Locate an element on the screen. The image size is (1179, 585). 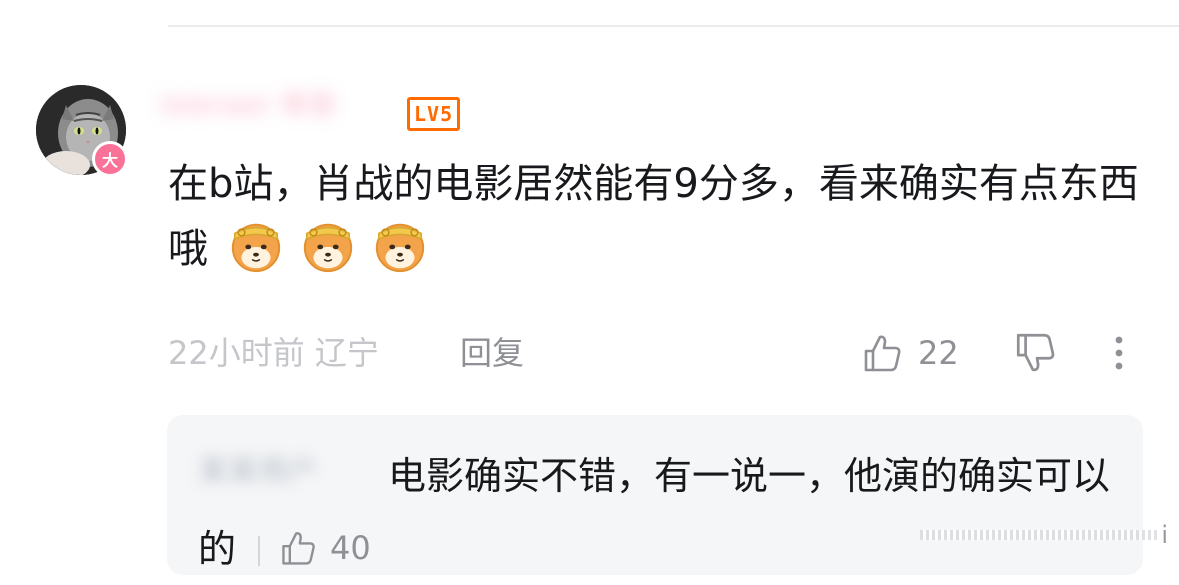
like-button: 22 is located at coordinates (909, 353).